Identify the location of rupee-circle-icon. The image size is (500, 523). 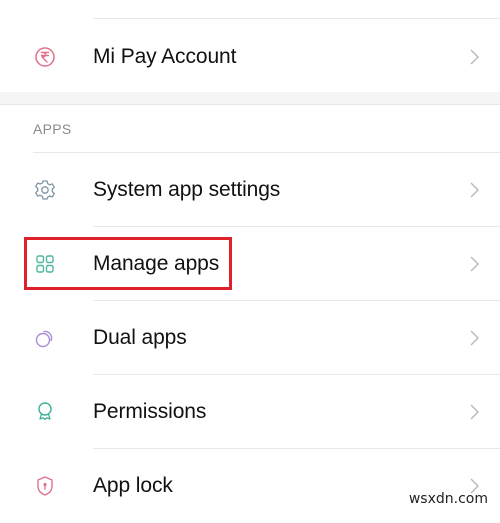
(45, 57).